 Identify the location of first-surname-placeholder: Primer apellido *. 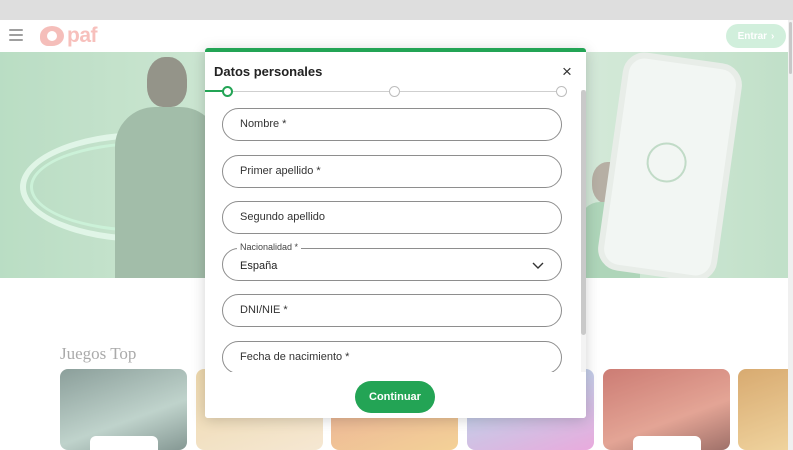
(280, 171).